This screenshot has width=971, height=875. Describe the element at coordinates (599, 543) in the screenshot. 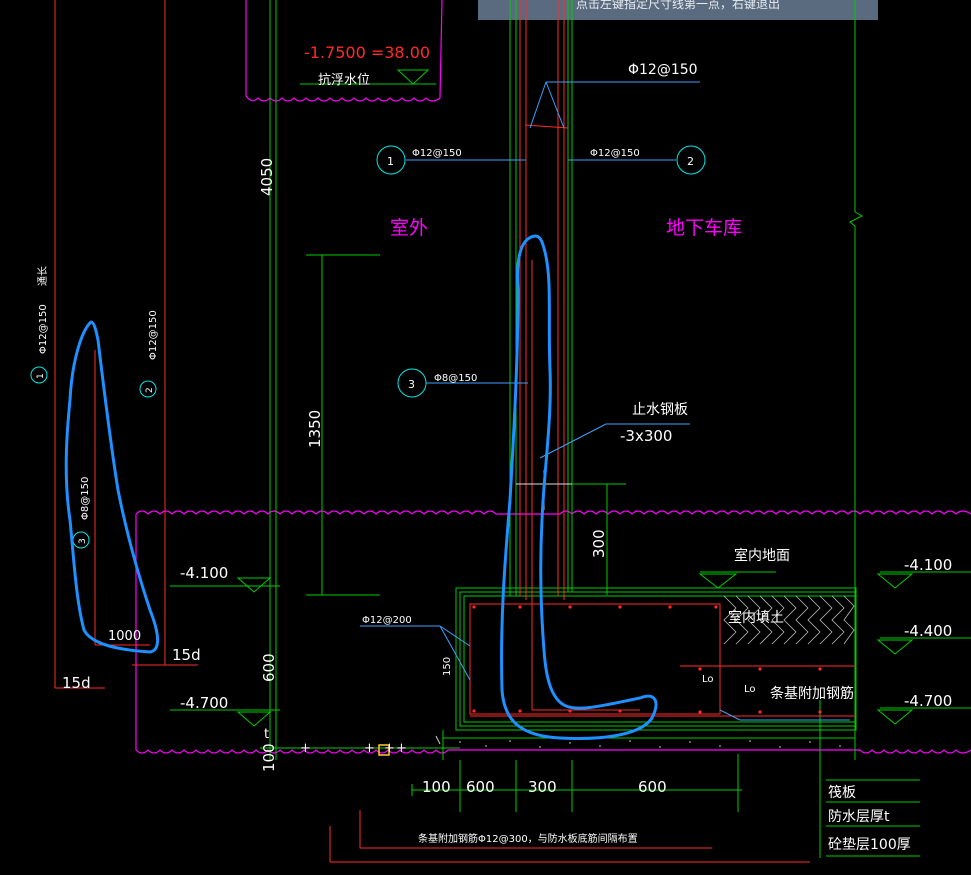

I see `dim-300-wall: 300` at that location.